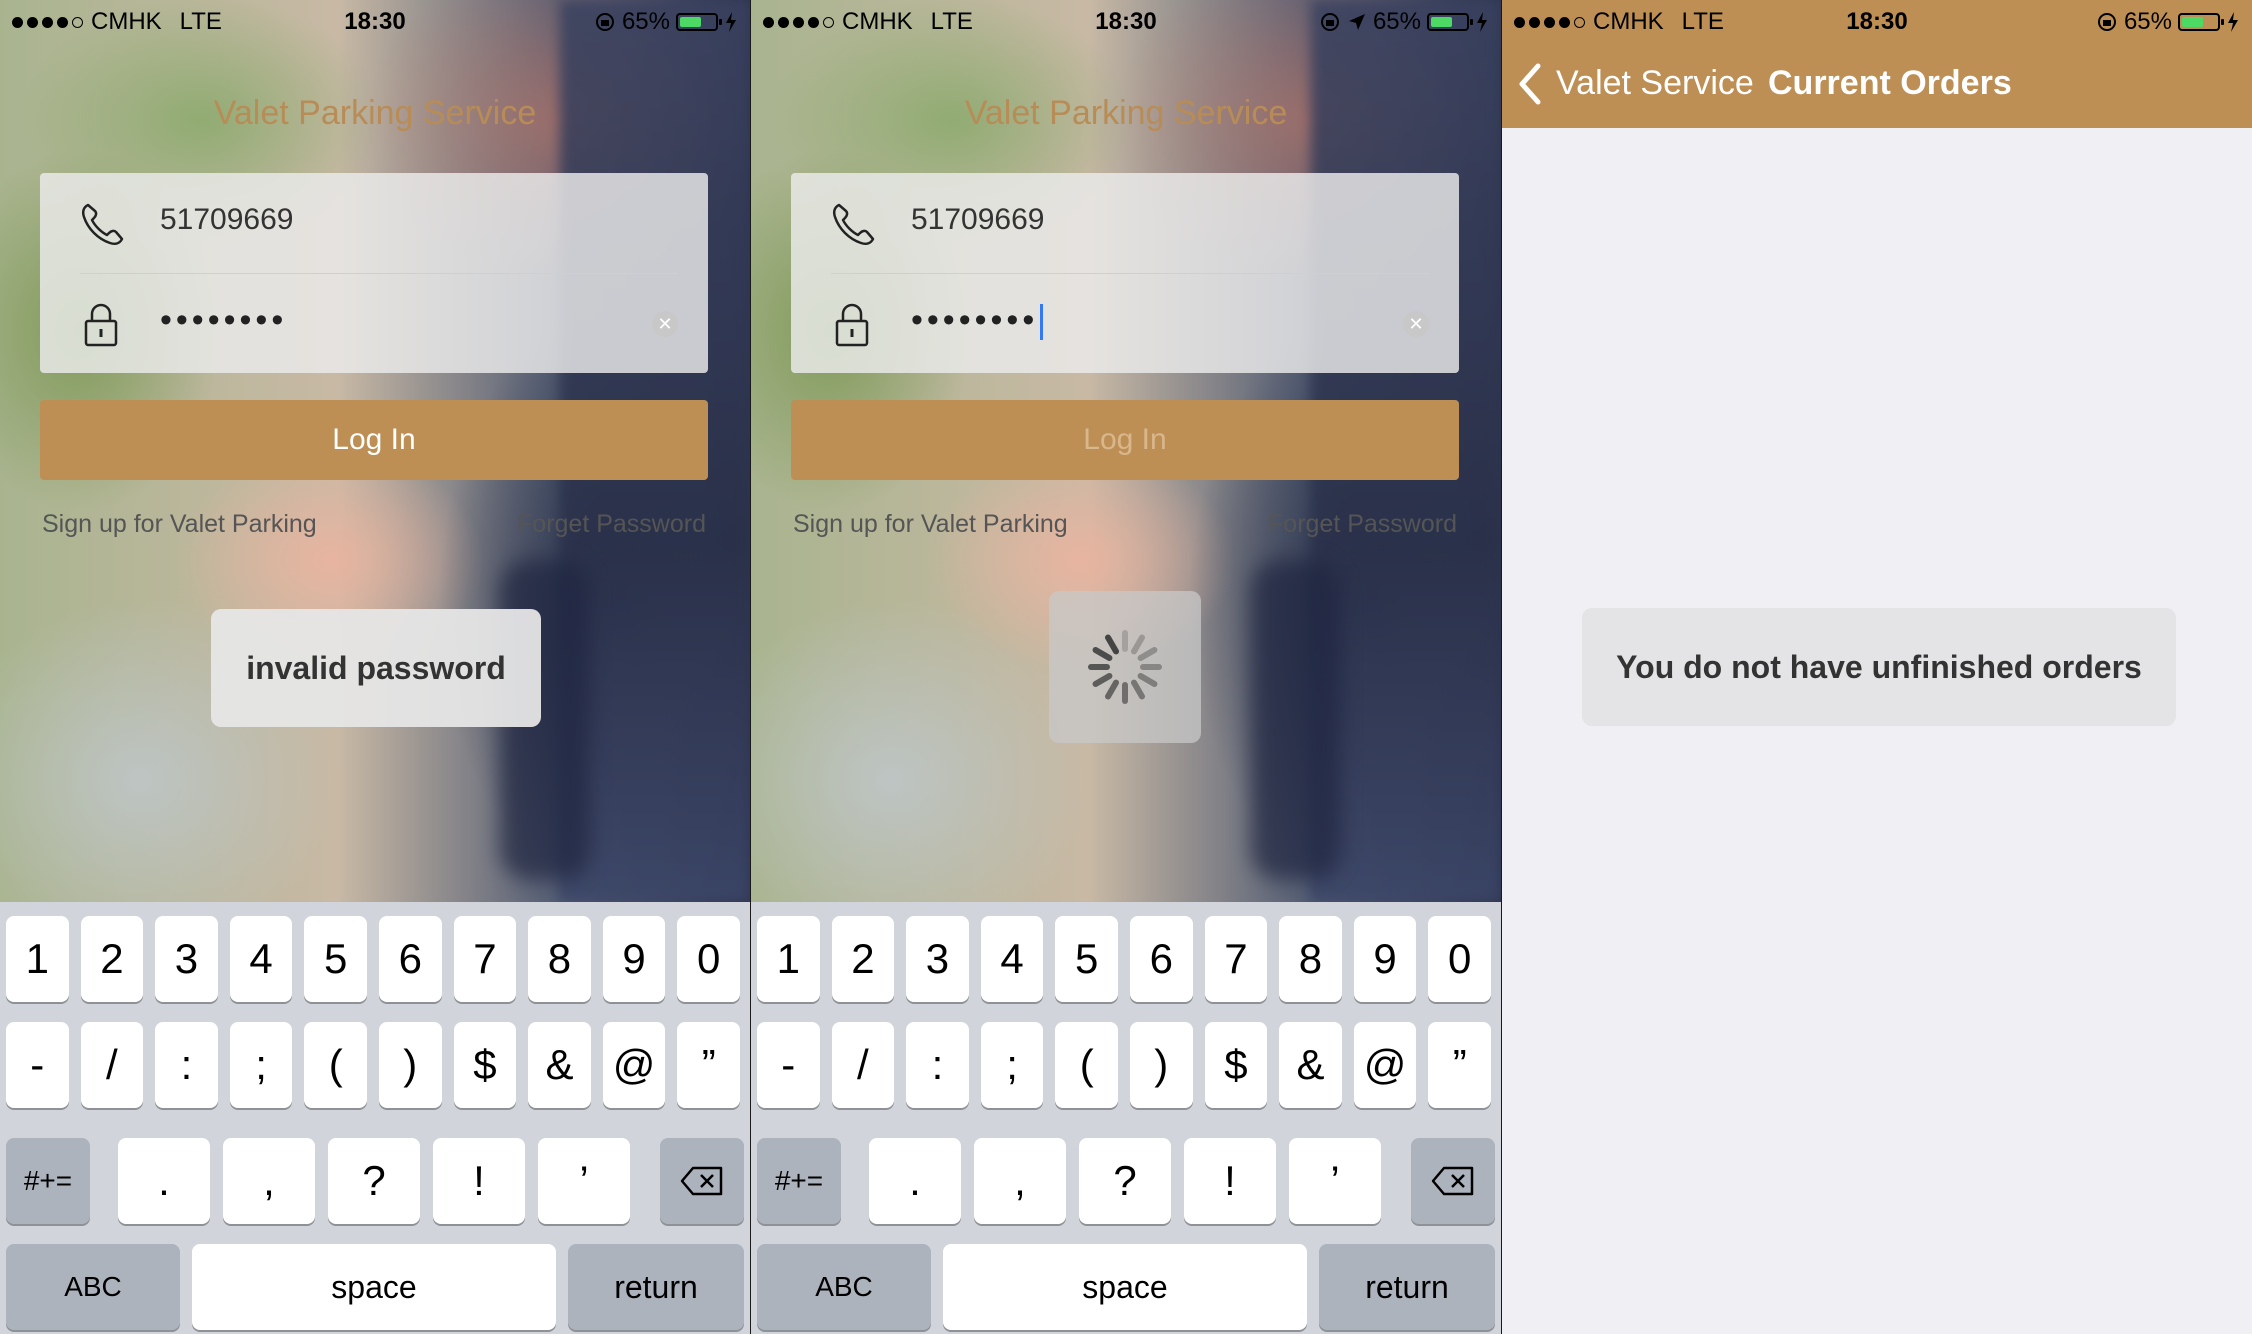 The image size is (2252, 1334). I want to click on nav-title: Current Orders, so click(1890, 83).